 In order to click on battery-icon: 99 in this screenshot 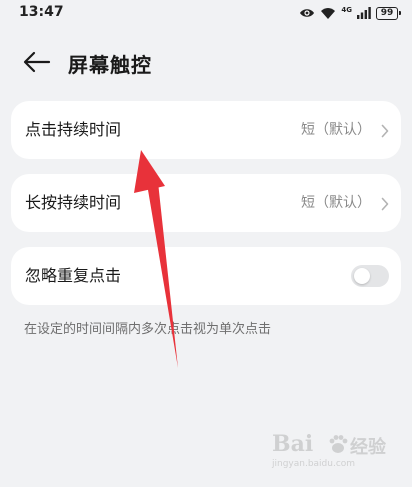, I will do `click(388, 13)`.